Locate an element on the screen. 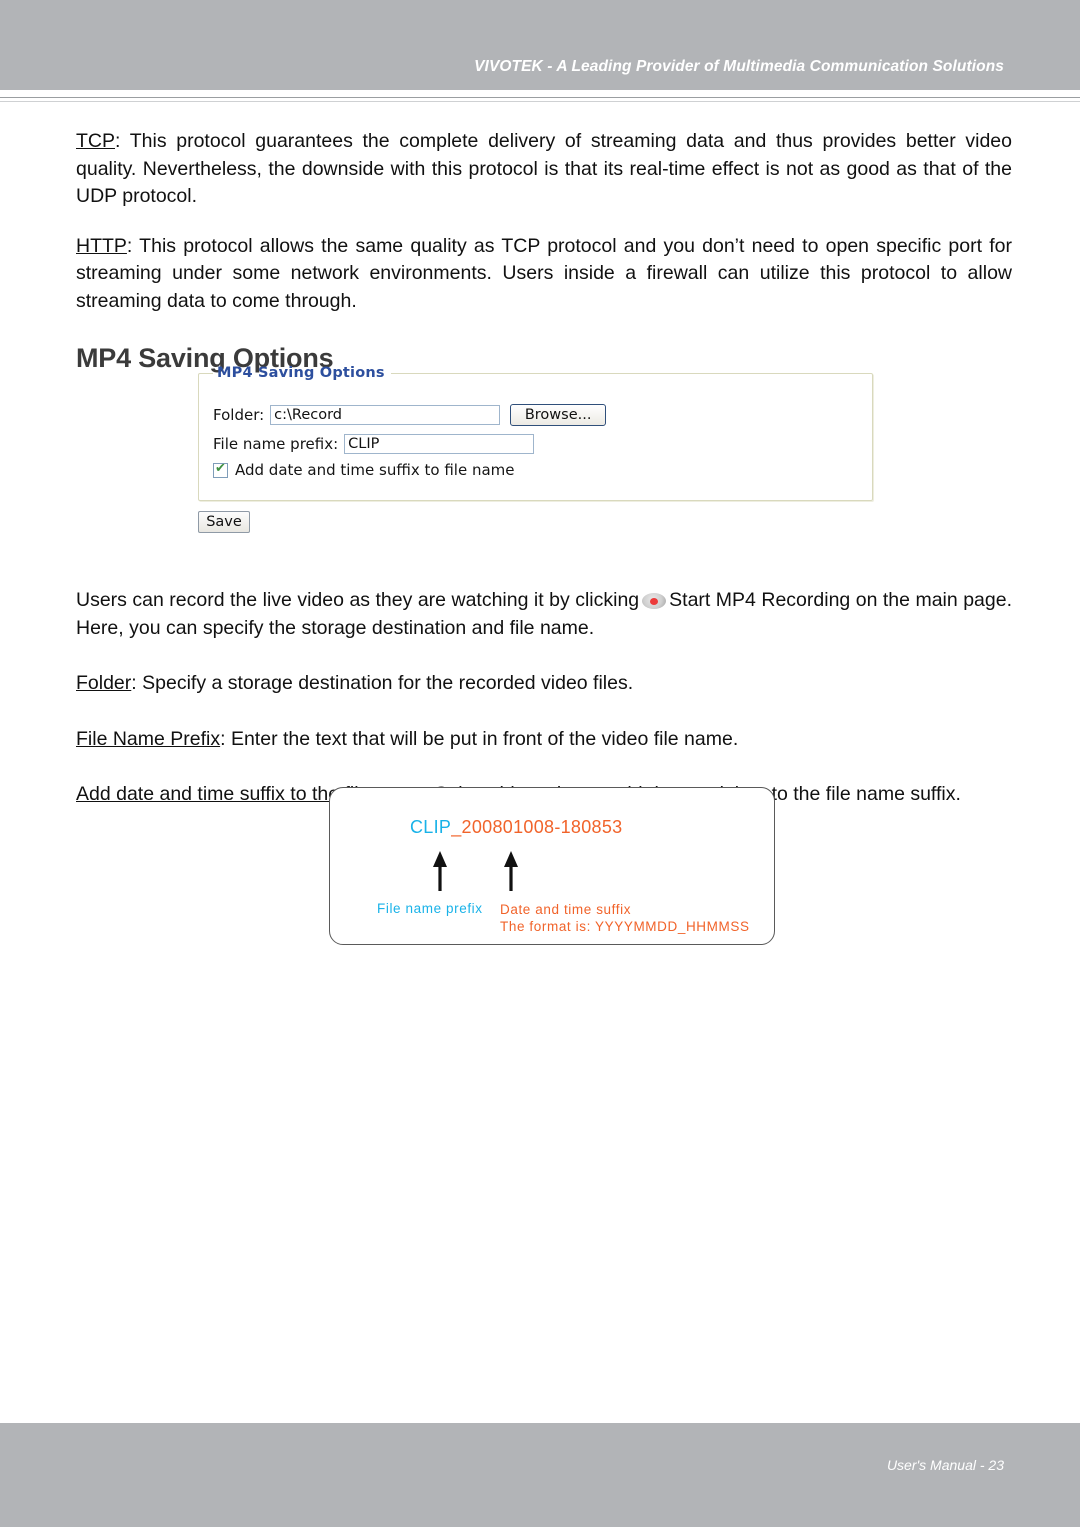 Image resolution: width=1080 pixels, height=1527 pixels. file-name-prefix-input is located at coordinates (439, 444).